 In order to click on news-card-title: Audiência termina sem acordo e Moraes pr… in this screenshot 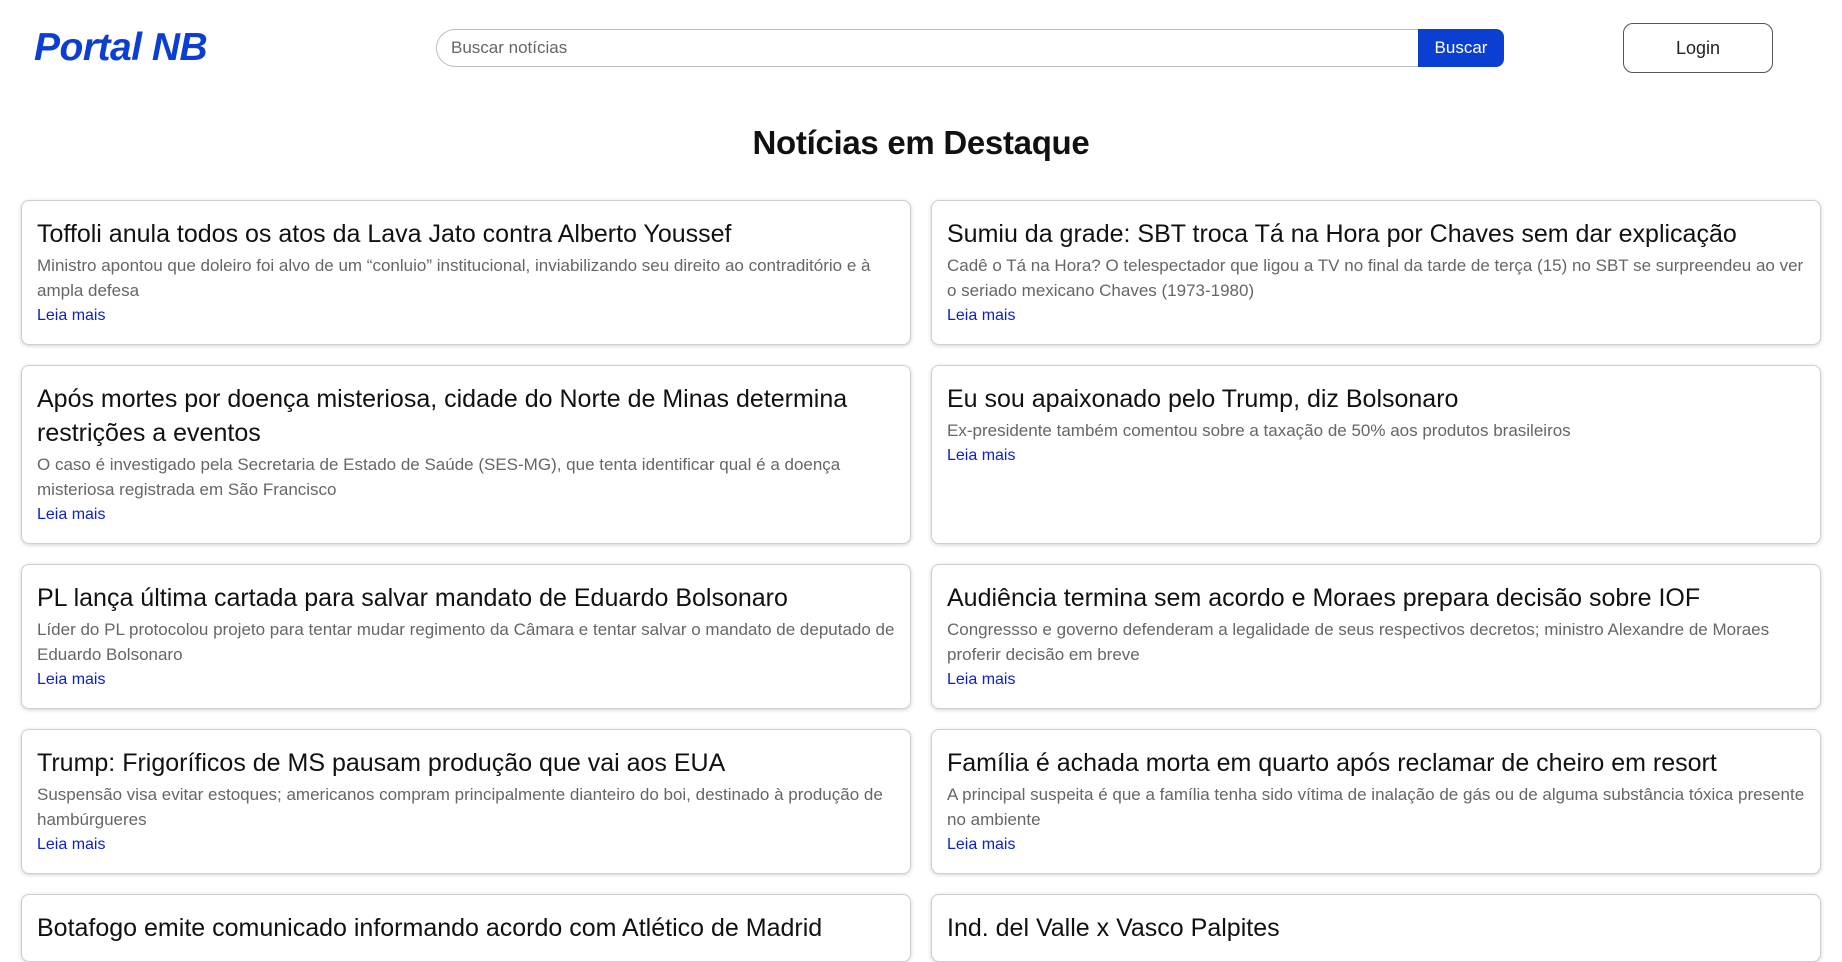, I will do `click(1324, 598)`.